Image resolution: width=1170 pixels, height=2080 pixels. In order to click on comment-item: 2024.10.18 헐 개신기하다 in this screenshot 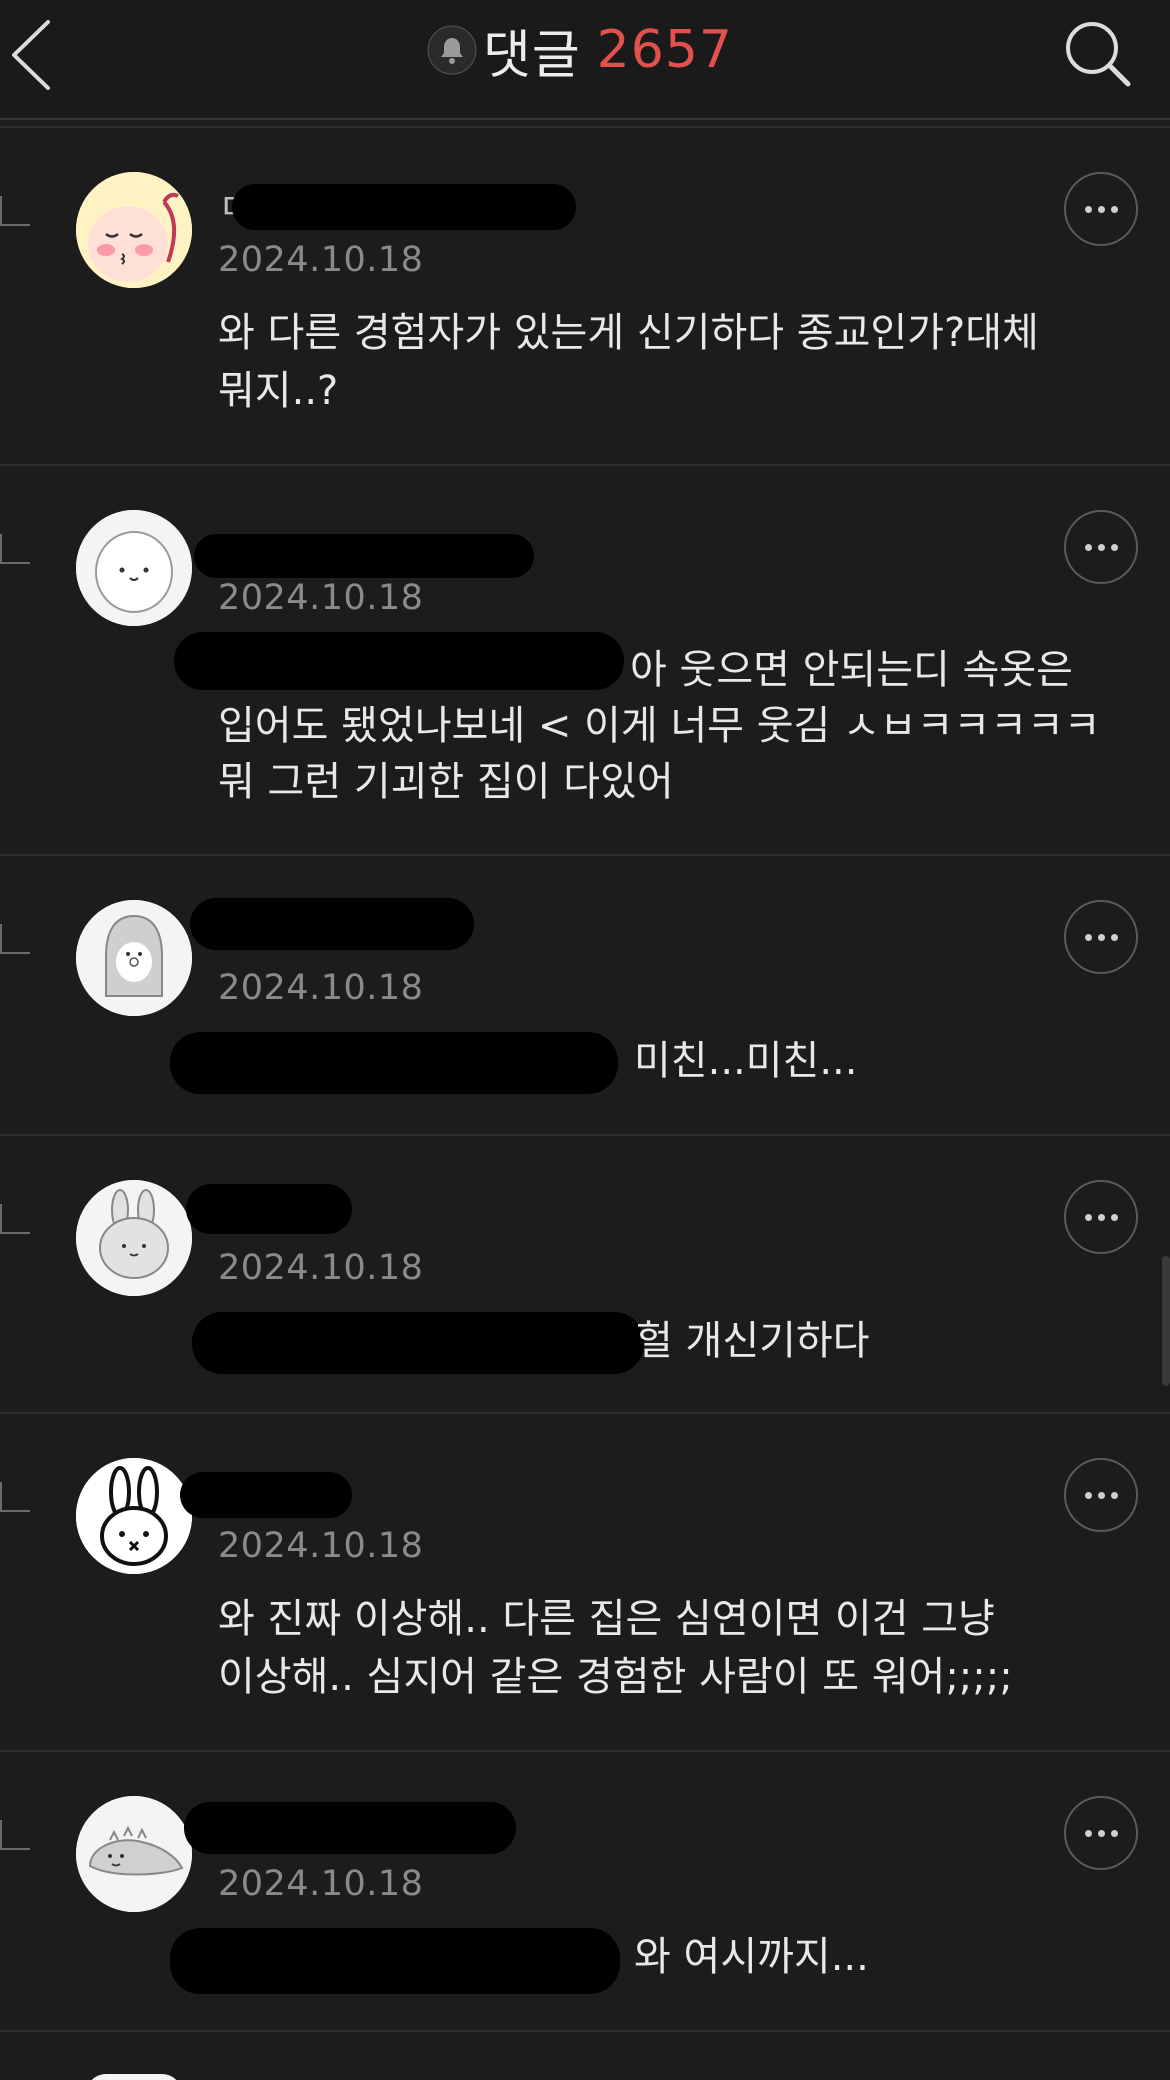, I will do `click(585, 1275)`.